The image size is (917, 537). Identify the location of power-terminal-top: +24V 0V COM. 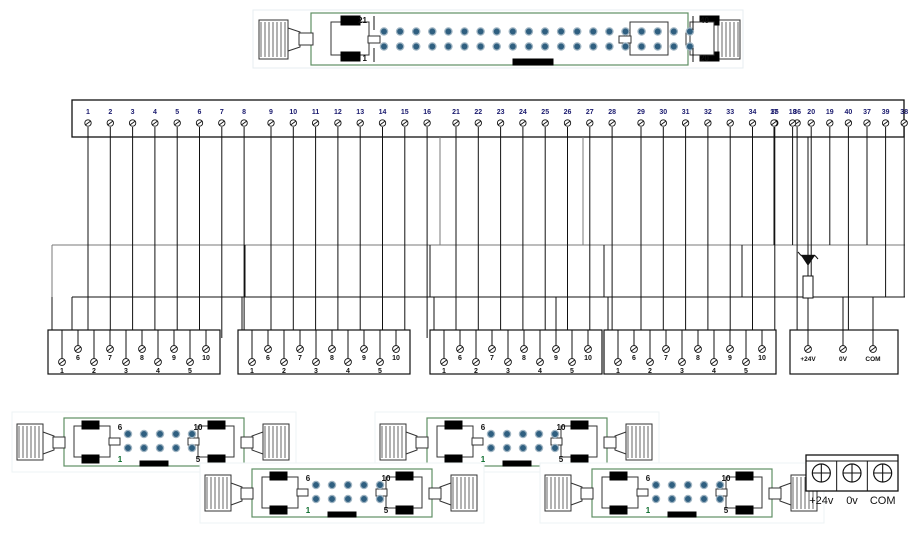
(844, 336).